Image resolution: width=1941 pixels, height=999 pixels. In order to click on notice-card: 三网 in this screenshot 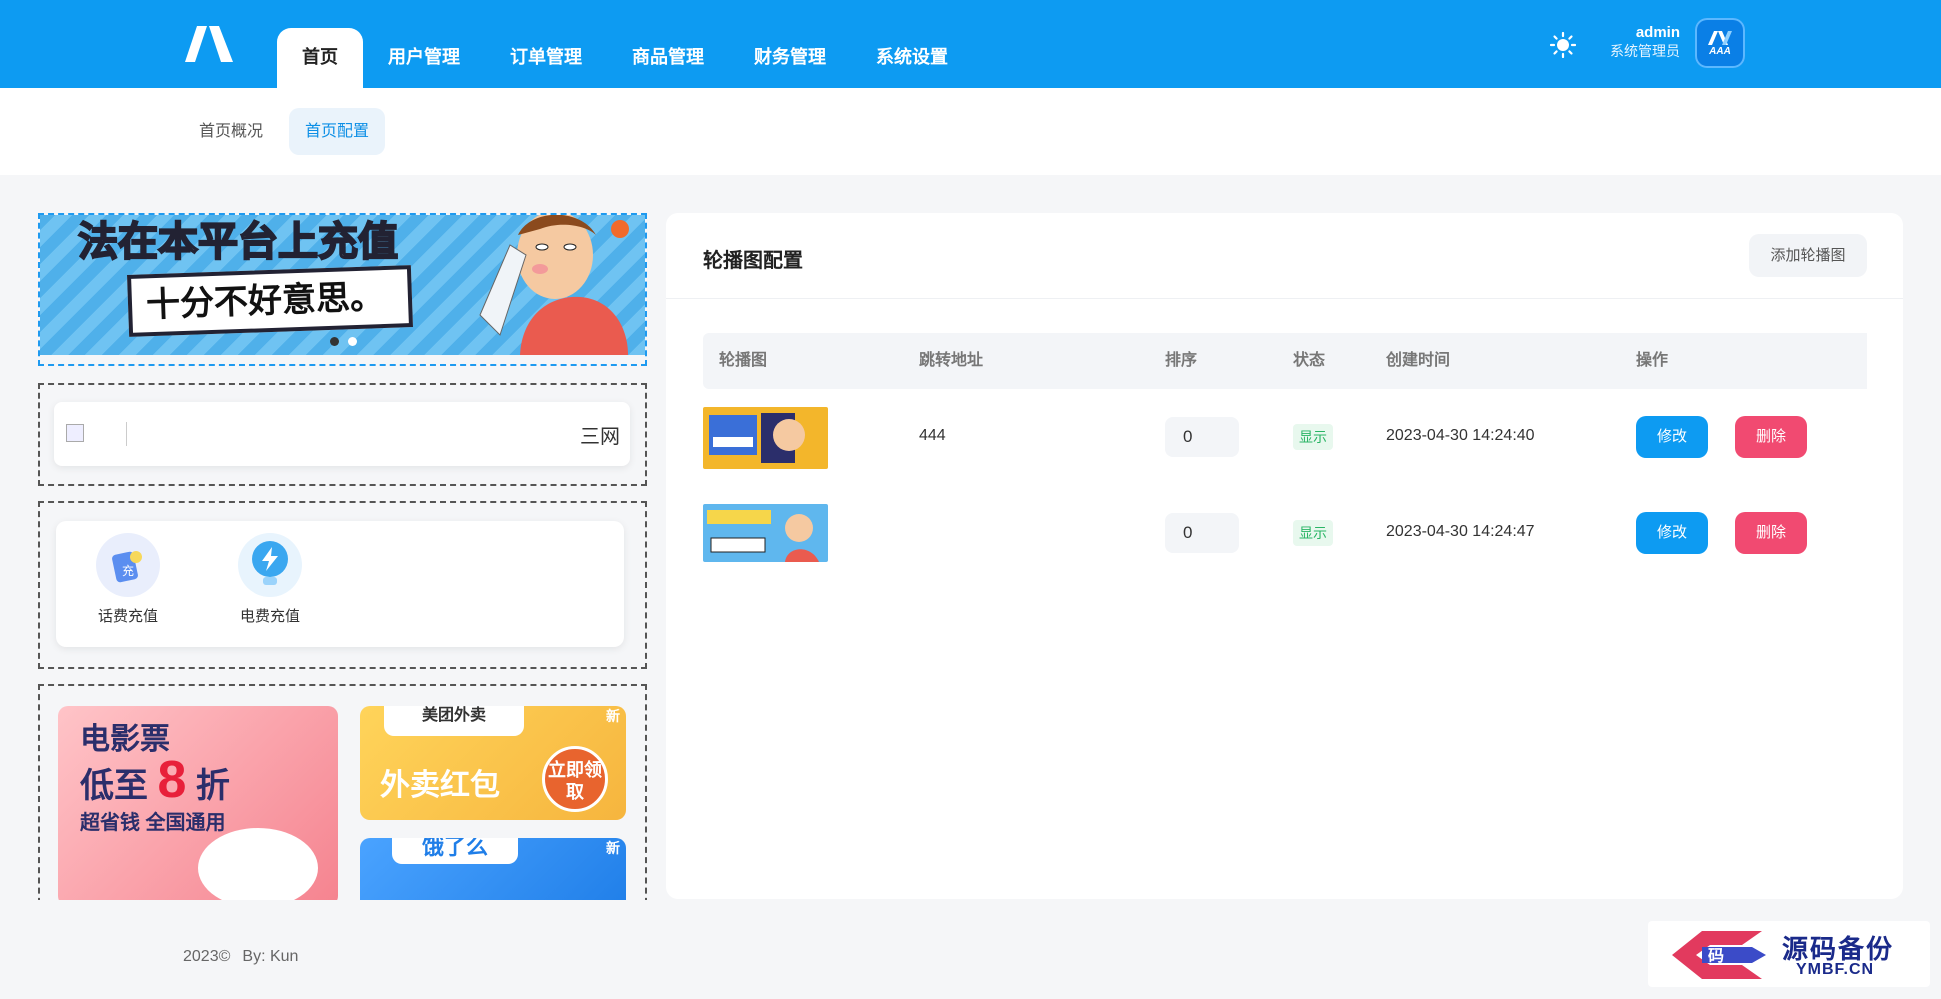, I will do `click(342, 434)`.